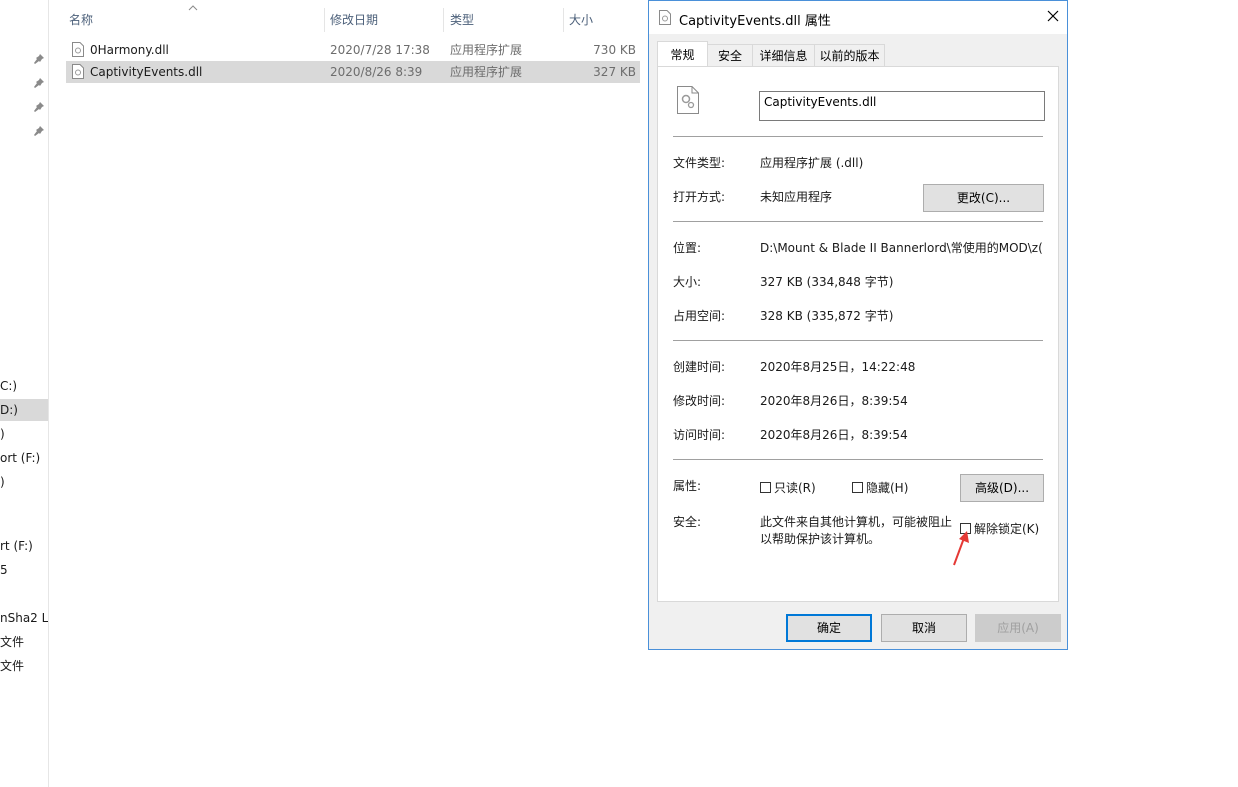  Describe the element at coordinates (688, 100) in the screenshot. I see `dll-file-large-icon` at that location.